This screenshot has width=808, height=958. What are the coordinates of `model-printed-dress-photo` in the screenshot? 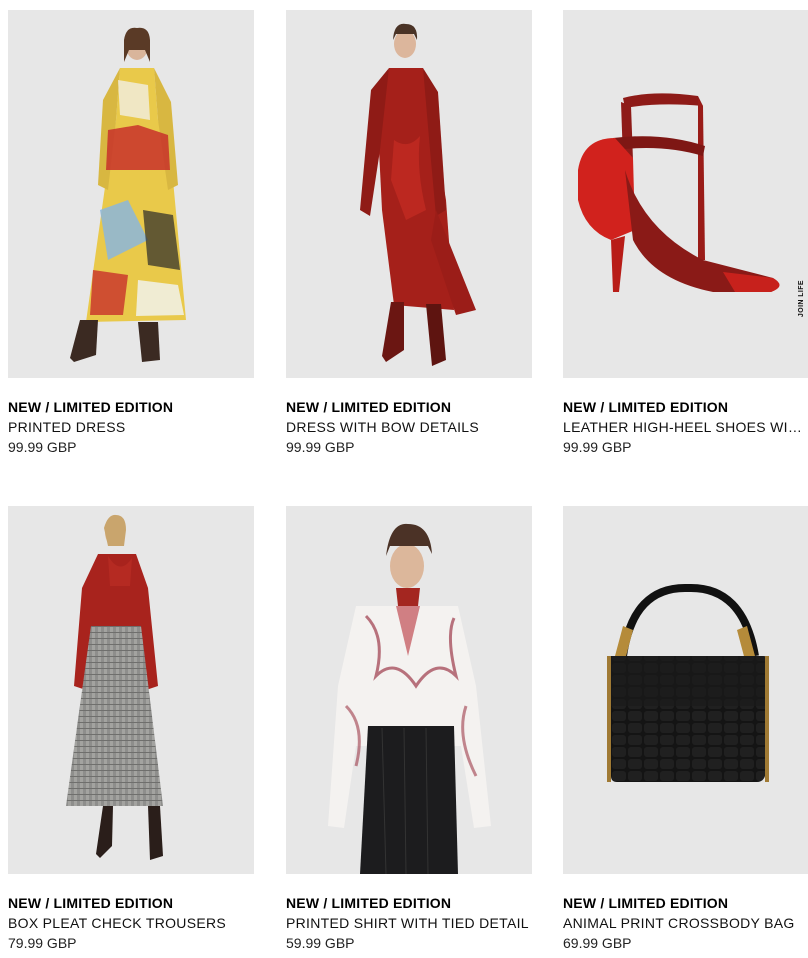 It's located at (131, 194).